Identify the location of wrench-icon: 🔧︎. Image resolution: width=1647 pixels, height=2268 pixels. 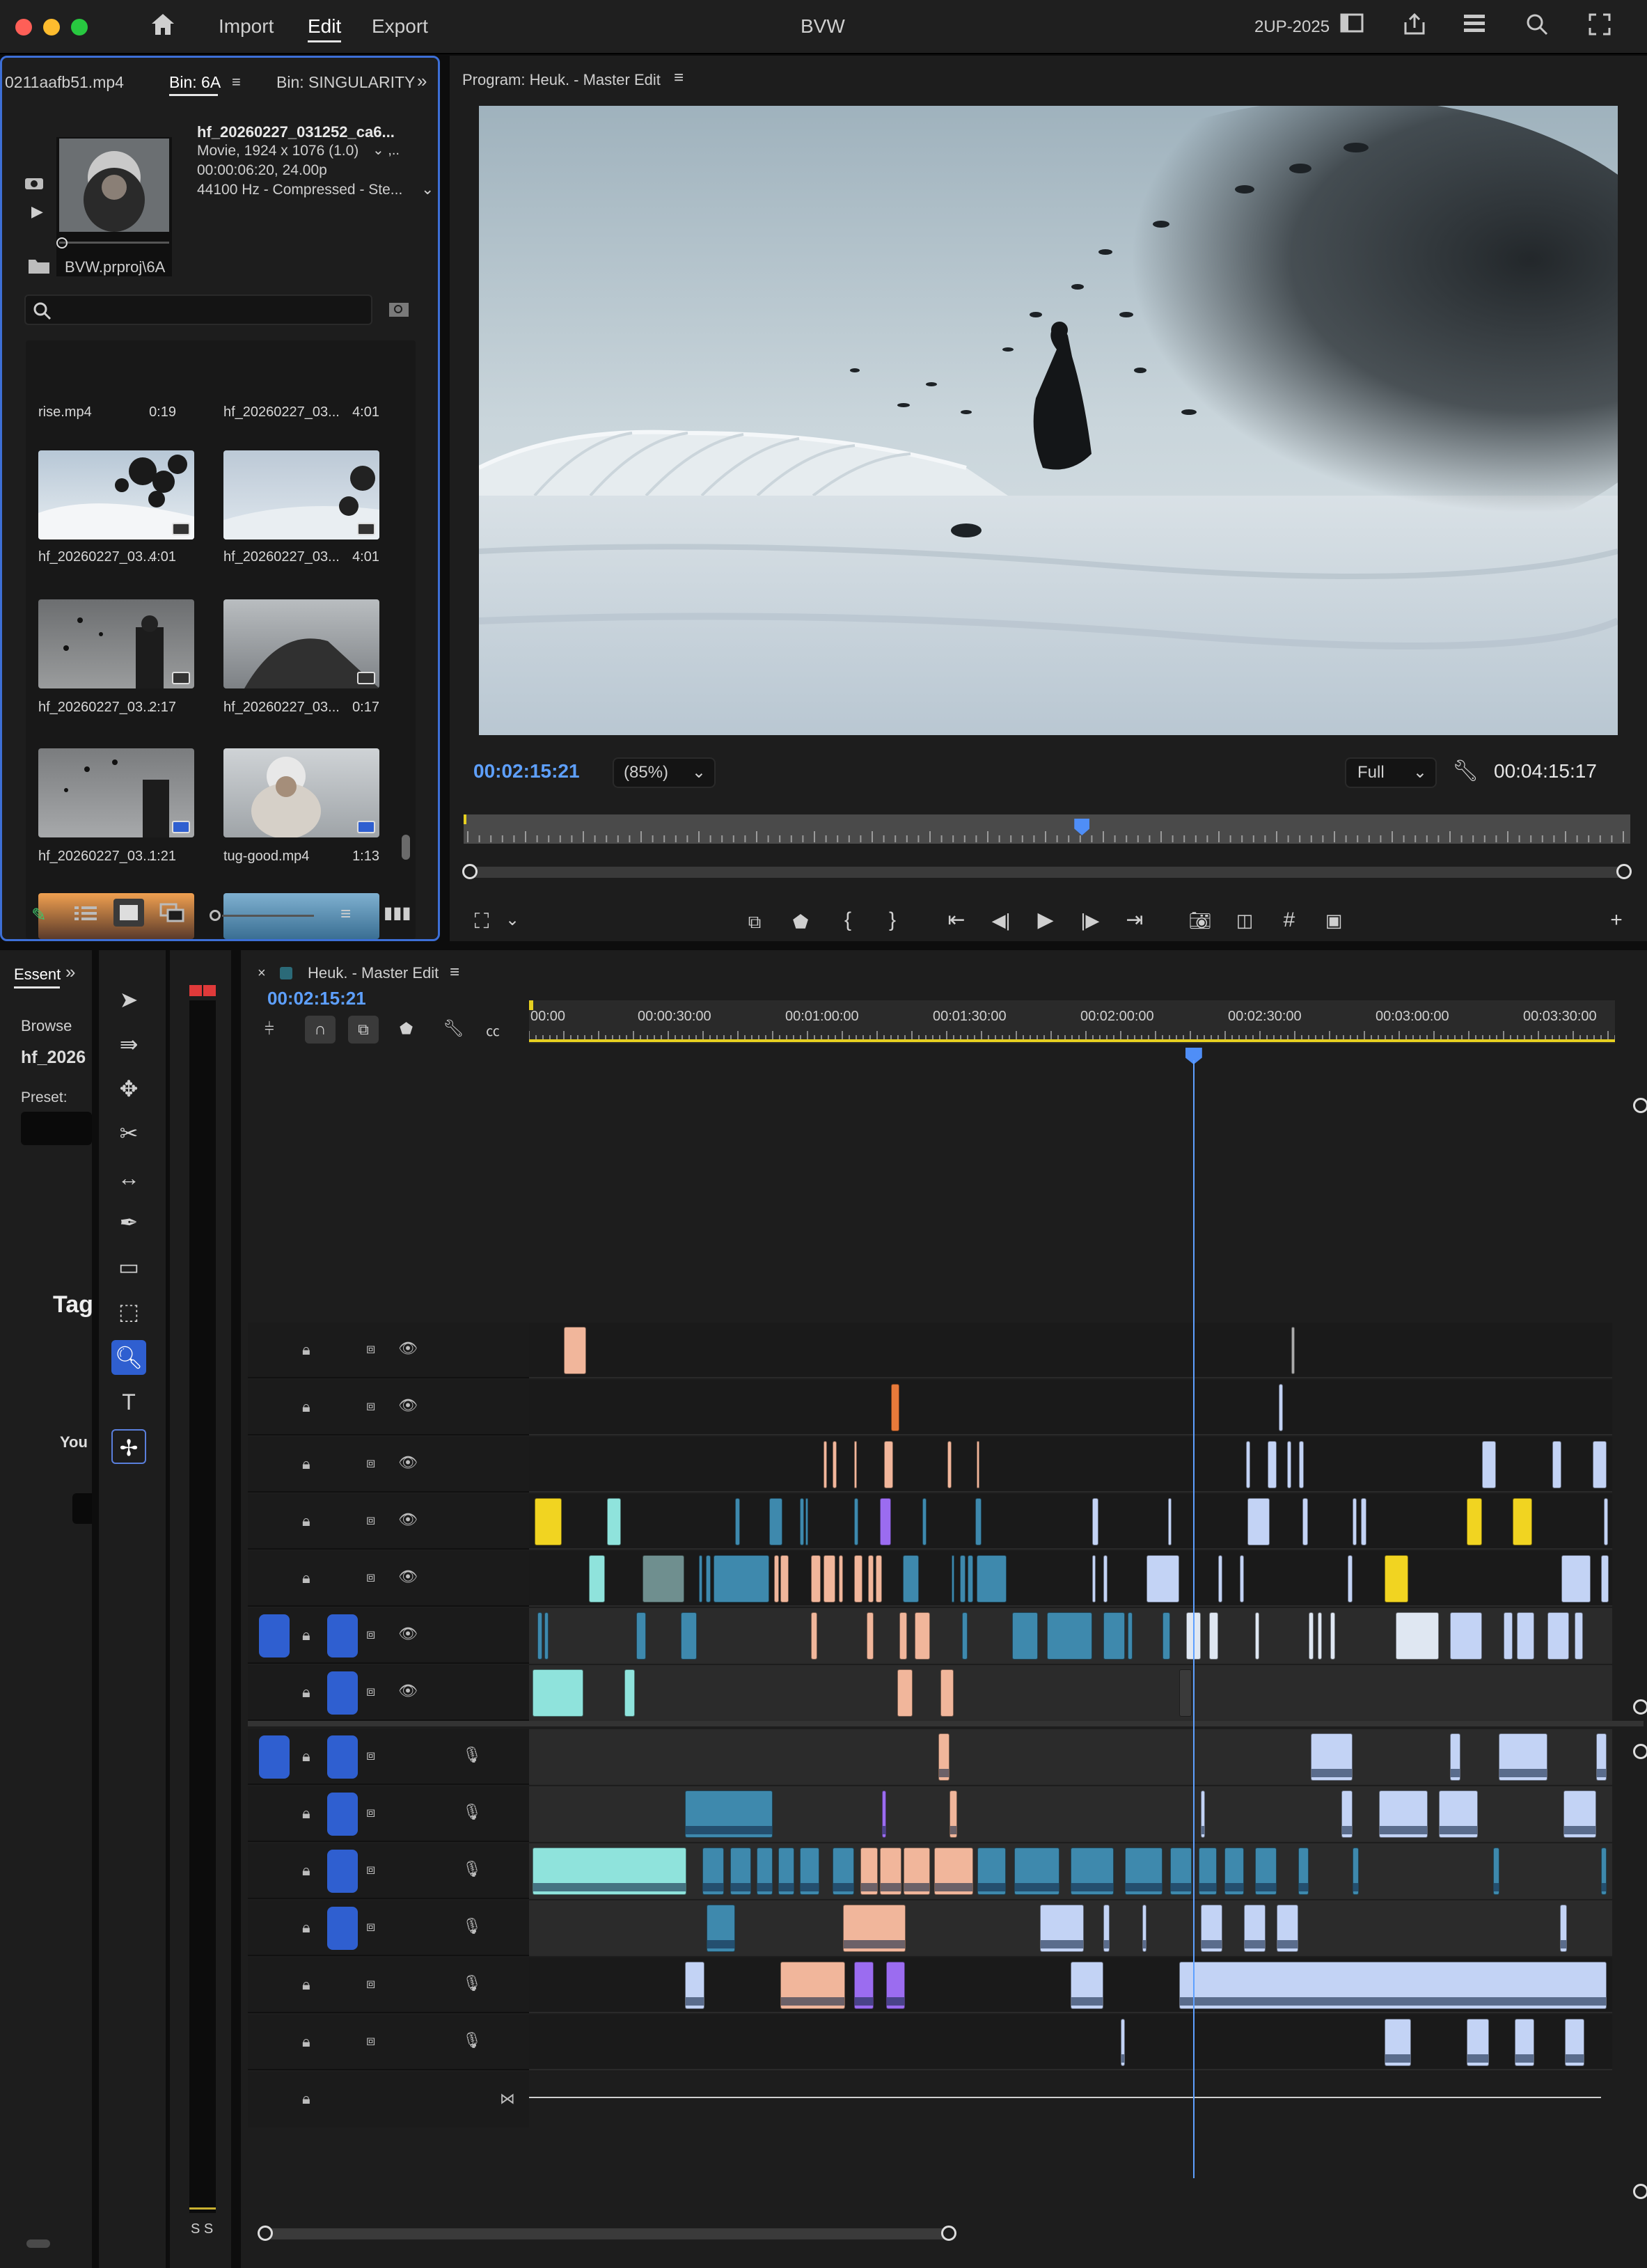
(1465, 771).